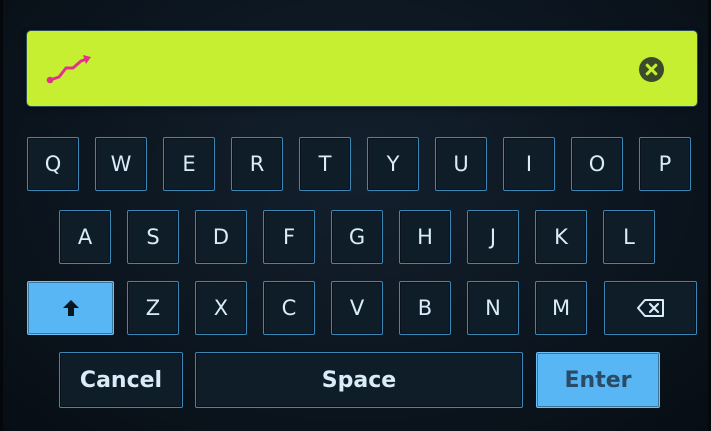 The width and height of the screenshot is (711, 431). I want to click on key-j: J, so click(493, 237).